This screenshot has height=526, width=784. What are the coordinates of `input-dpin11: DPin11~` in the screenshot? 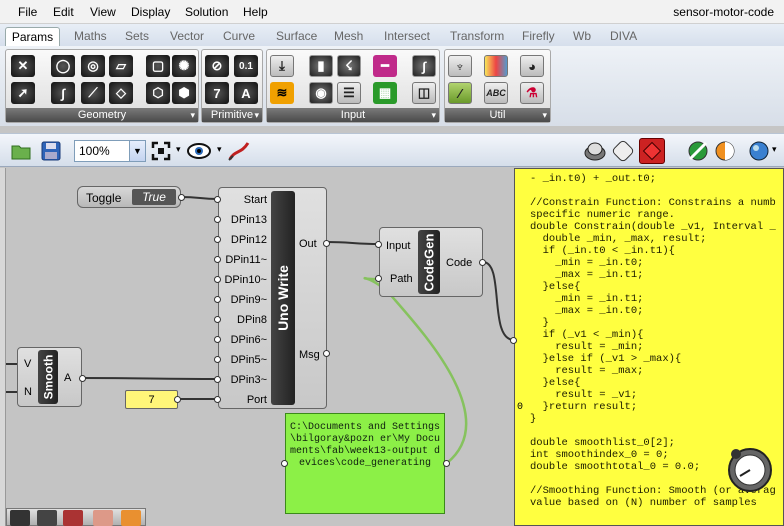 It's located at (243, 260).